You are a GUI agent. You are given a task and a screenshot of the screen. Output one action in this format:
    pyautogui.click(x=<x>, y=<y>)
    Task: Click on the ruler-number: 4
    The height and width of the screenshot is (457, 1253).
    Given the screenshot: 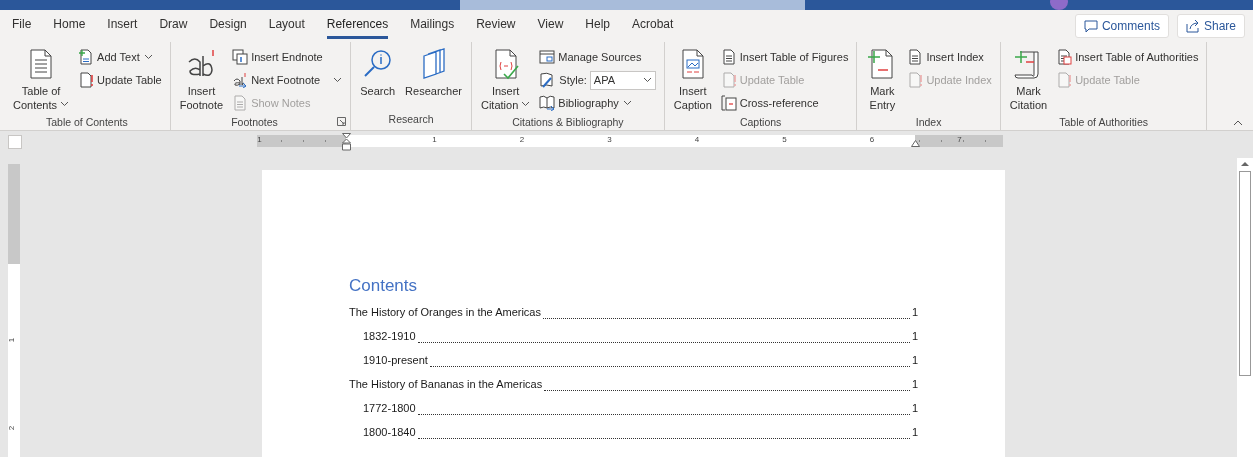 What is the action you would take?
    pyautogui.click(x=697, y=140)
    